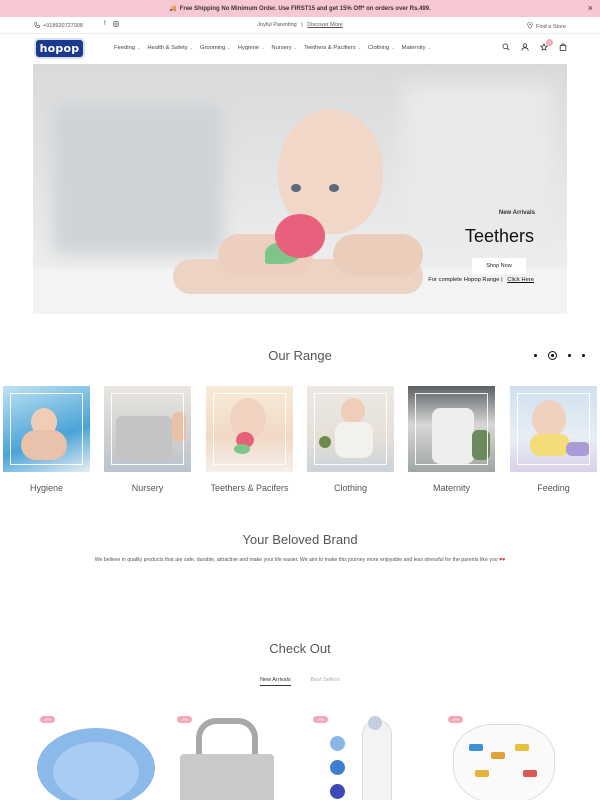  Describe the element at coordinates (350, 488) in the screenshot. I see `range-label: Clothing` at that location.